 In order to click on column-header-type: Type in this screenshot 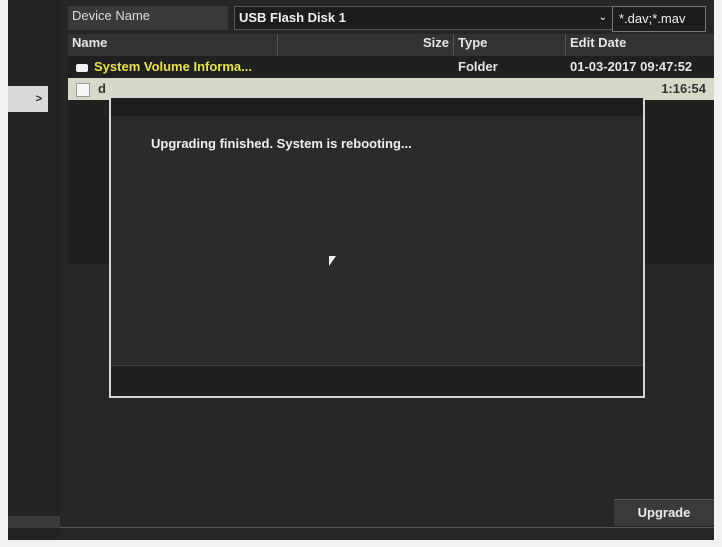, I will do `click(510, 45)`.